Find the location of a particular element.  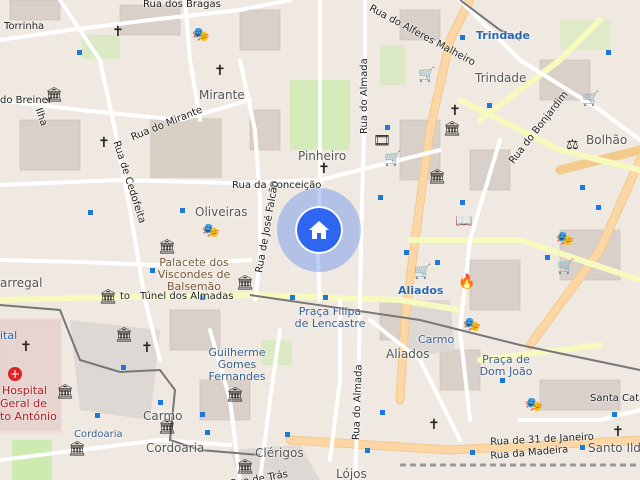

metro-station-trindade: Trindade is located at coordinates (503, 35).